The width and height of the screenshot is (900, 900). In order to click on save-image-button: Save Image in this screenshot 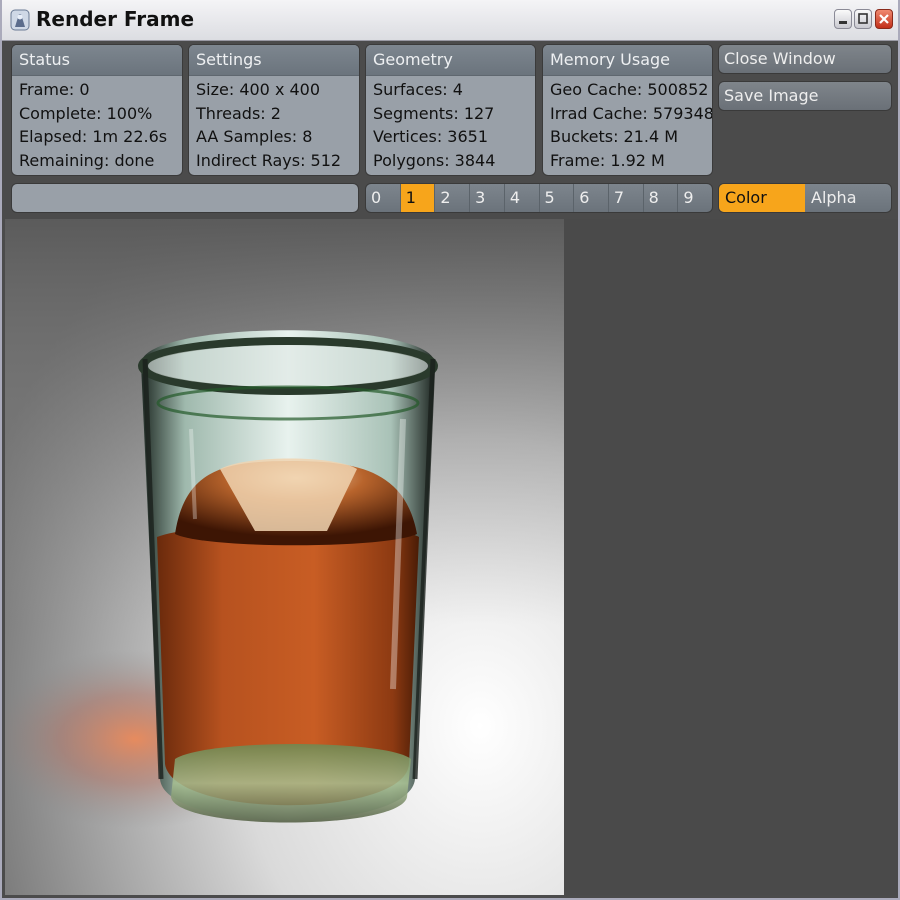, I will do `click(805, 96)`.